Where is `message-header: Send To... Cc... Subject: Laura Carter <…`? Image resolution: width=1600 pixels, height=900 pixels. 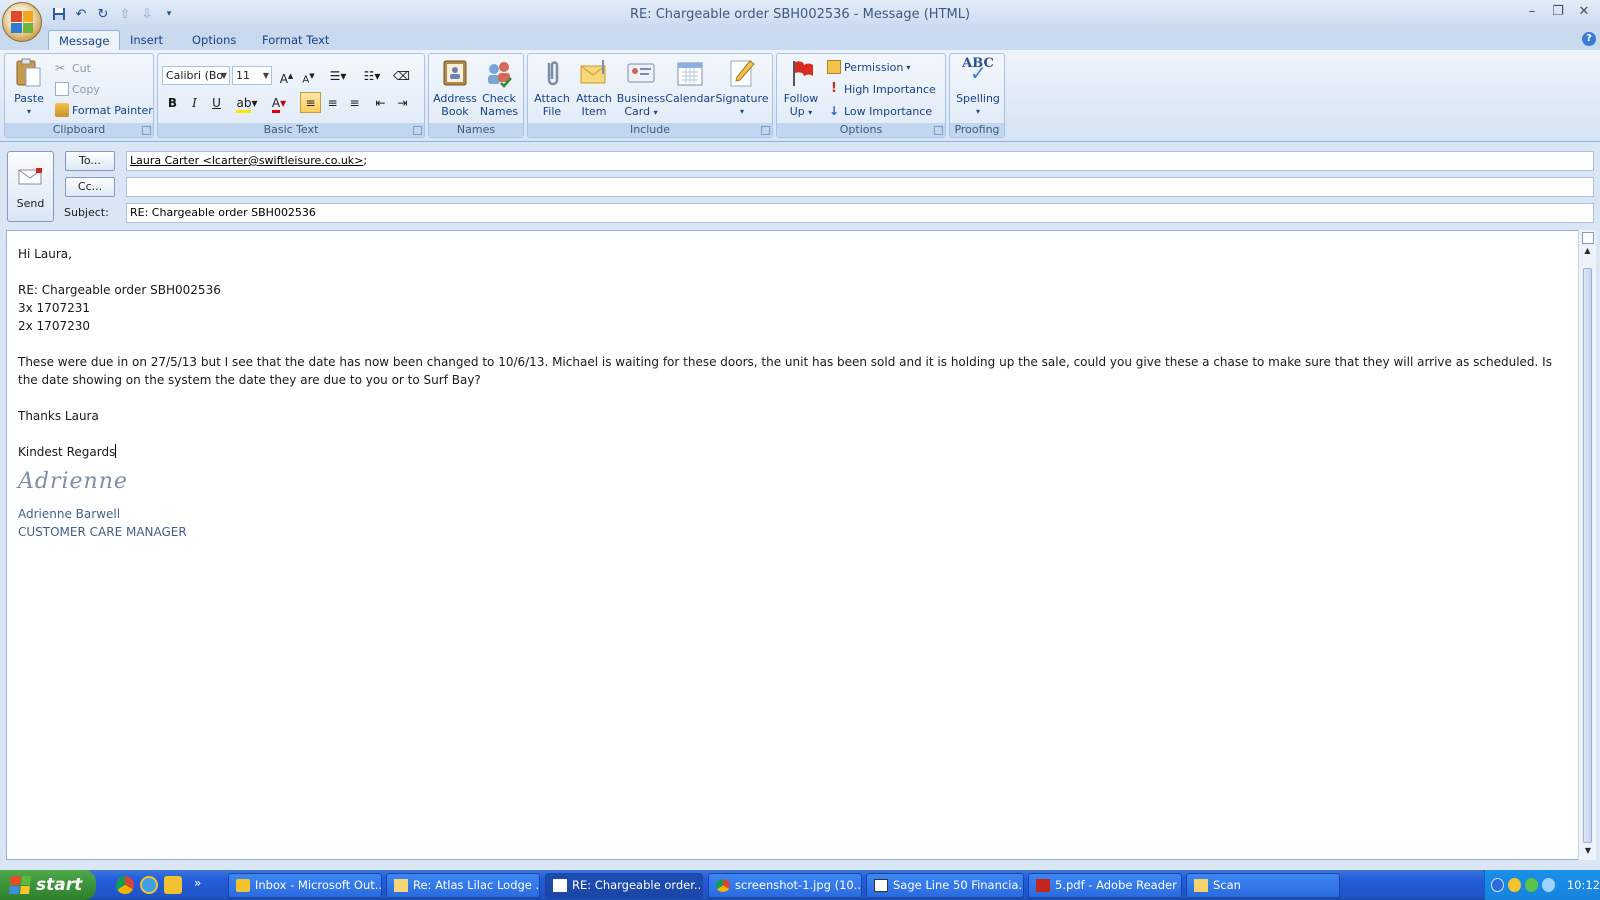 message-header: Send To... Cc... Subject: Laura Carter <… is located at coordinates (800, 185).